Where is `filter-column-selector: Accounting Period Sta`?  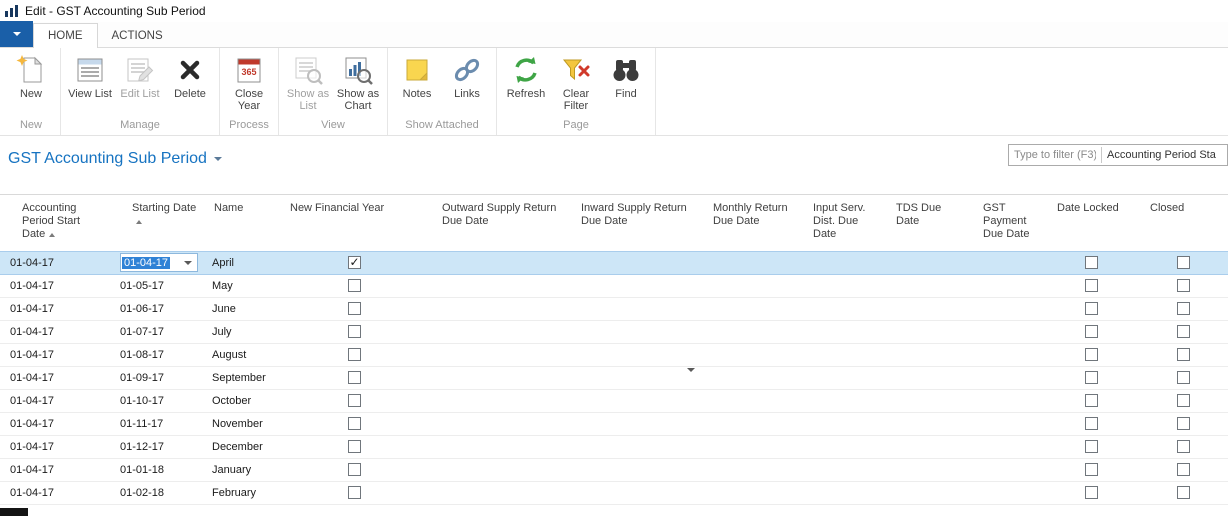
filter-column-selector: Accounting Period Sta is located at coordinates (1164, 155).